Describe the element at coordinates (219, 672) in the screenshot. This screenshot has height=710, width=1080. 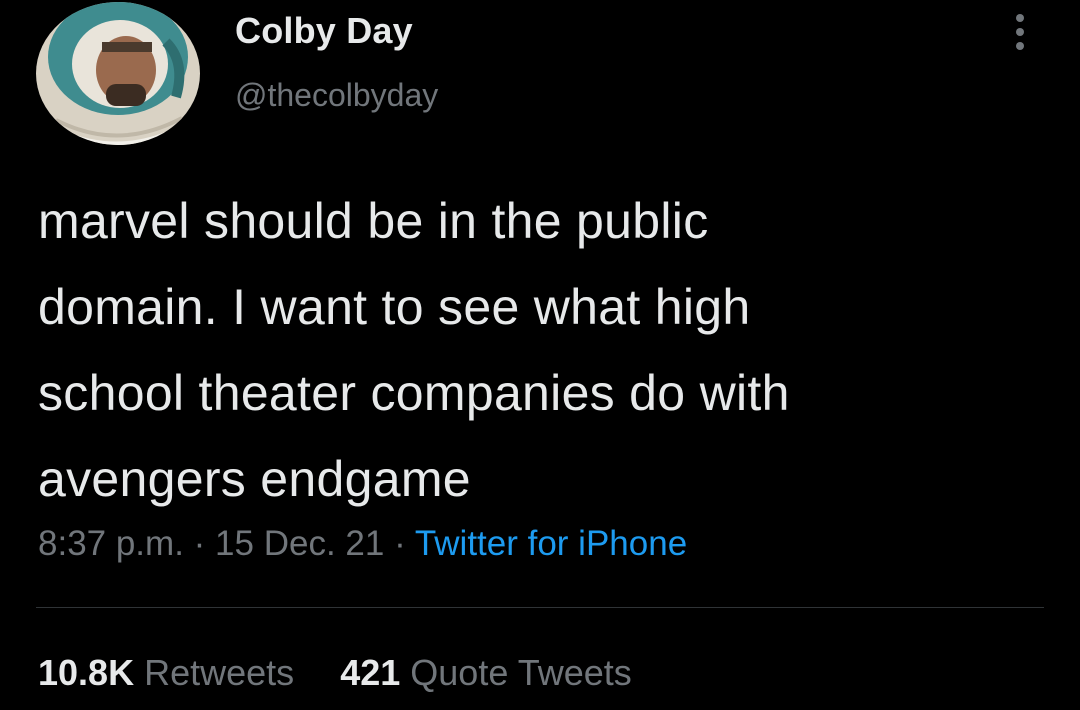
I see `retweets-label: Retweets` at that location.